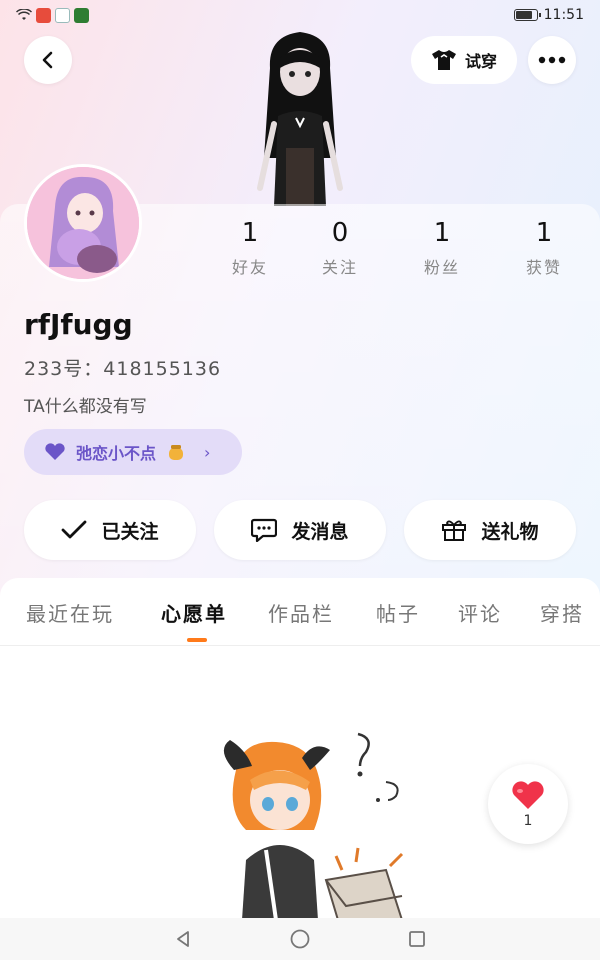  What do you see at coordinates (300, 15) in the screenshot?
I see `status-bar: 11:51` at bounding box center [300, 15].